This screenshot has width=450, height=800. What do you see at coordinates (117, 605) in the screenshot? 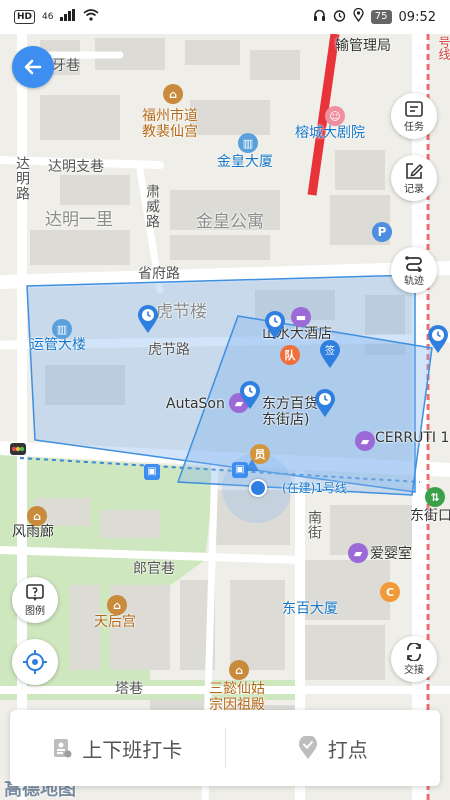
I see `tianhou-temple-icon: ⌂` at bounding box center [117, 605].